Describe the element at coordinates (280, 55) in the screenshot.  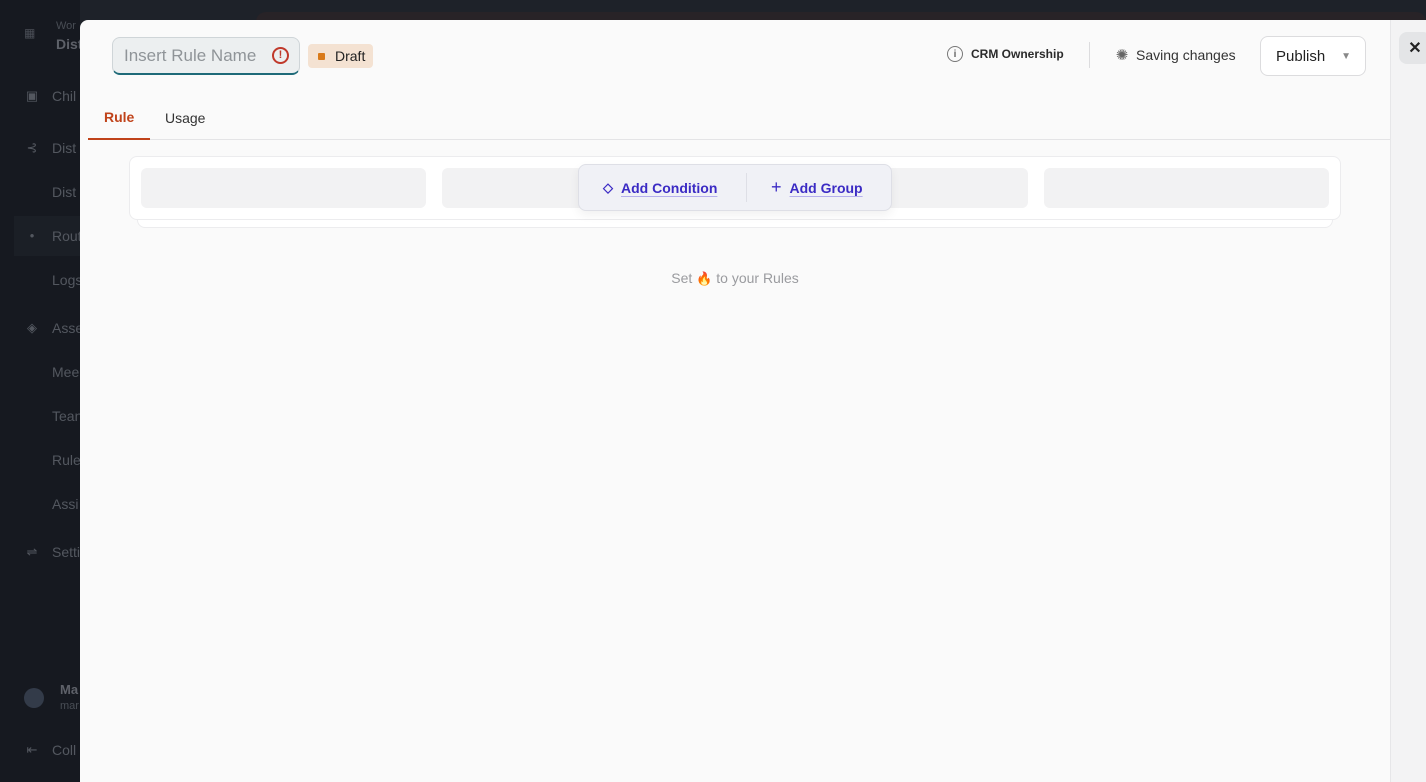
I see `error-icon: !` at that location.